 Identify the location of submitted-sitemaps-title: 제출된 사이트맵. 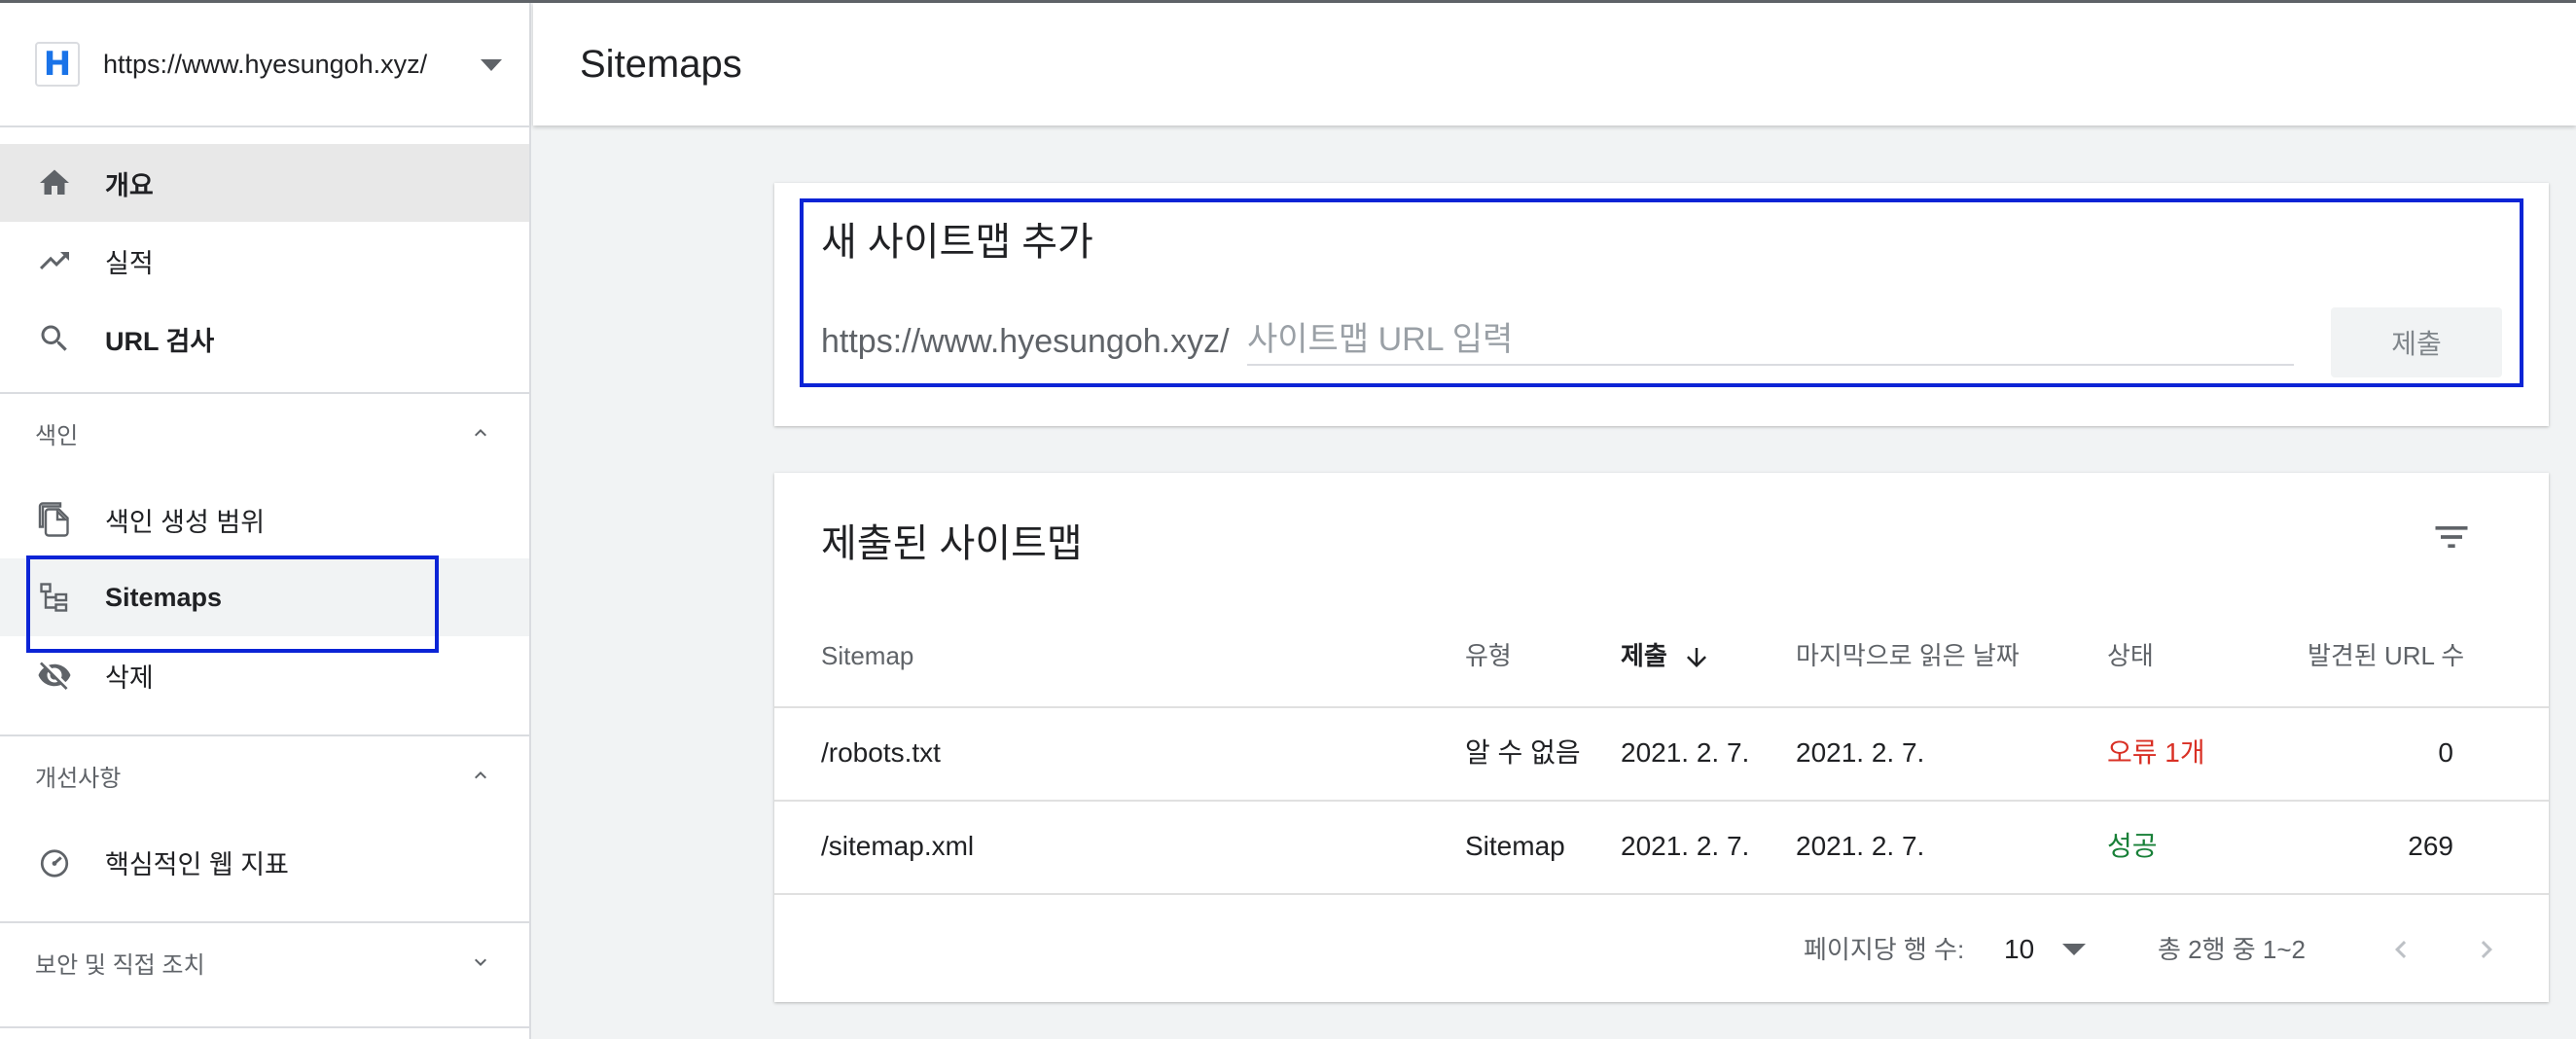
(952, 543).